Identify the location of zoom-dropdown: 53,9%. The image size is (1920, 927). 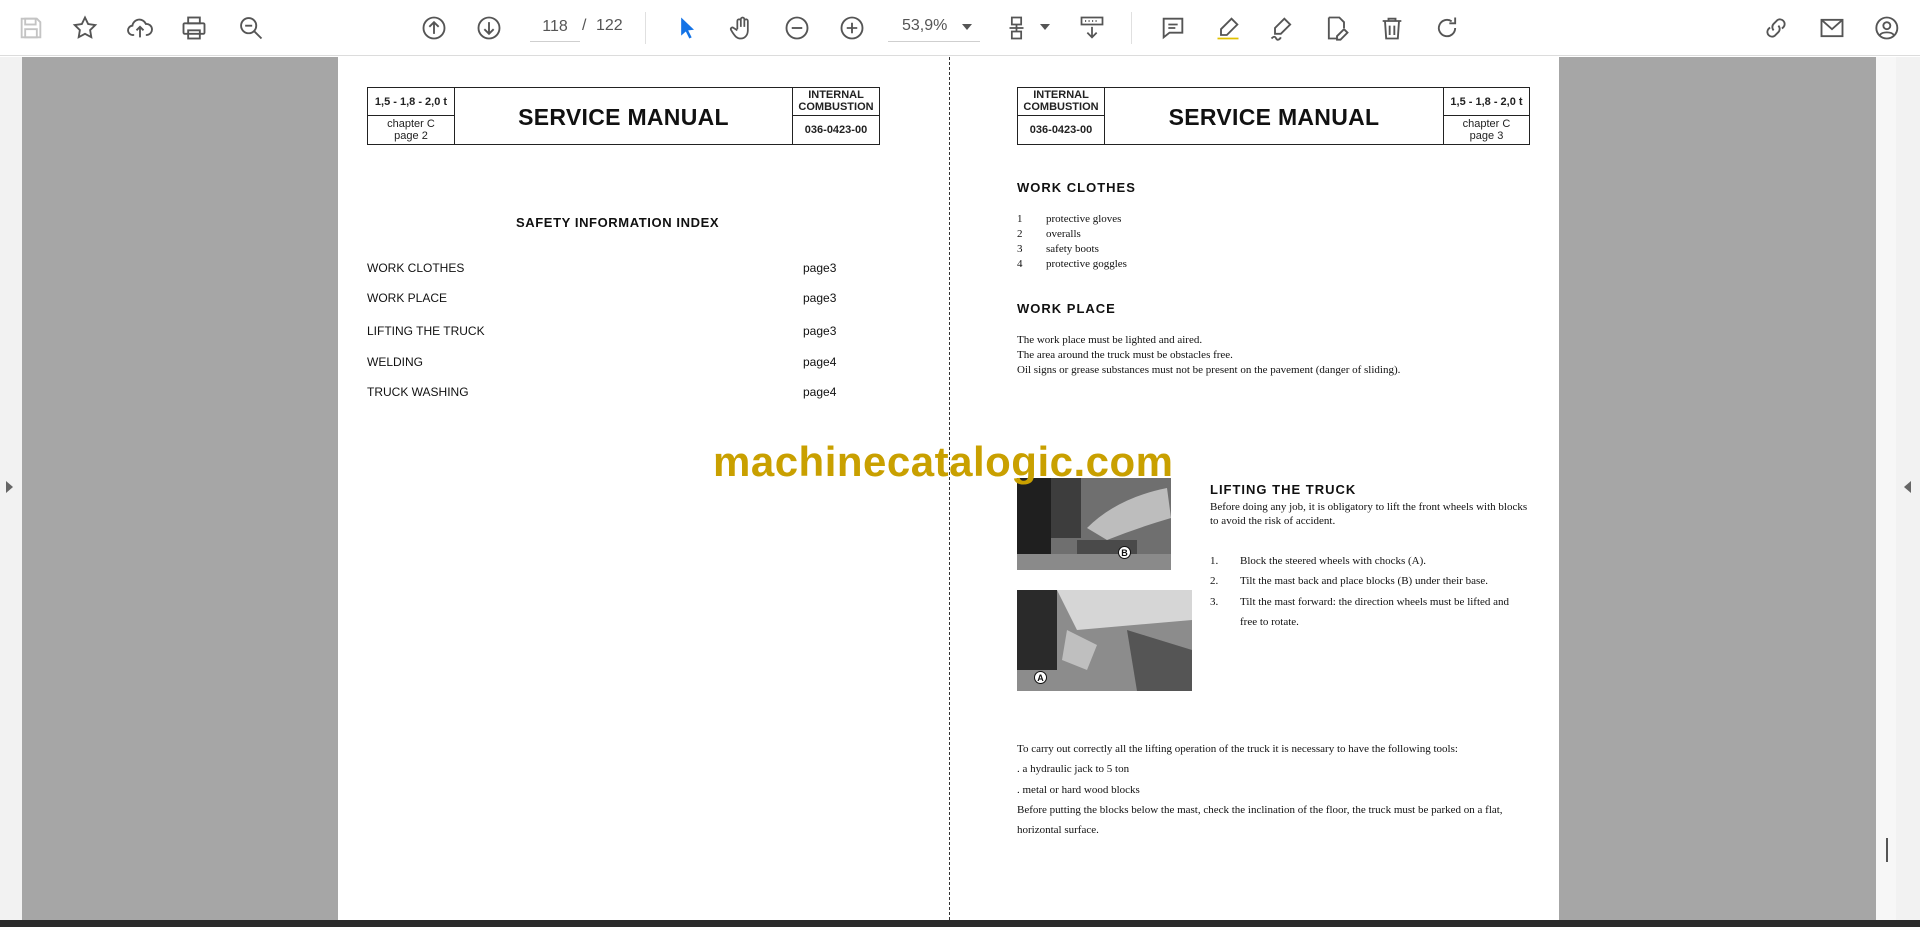
(934, 27).